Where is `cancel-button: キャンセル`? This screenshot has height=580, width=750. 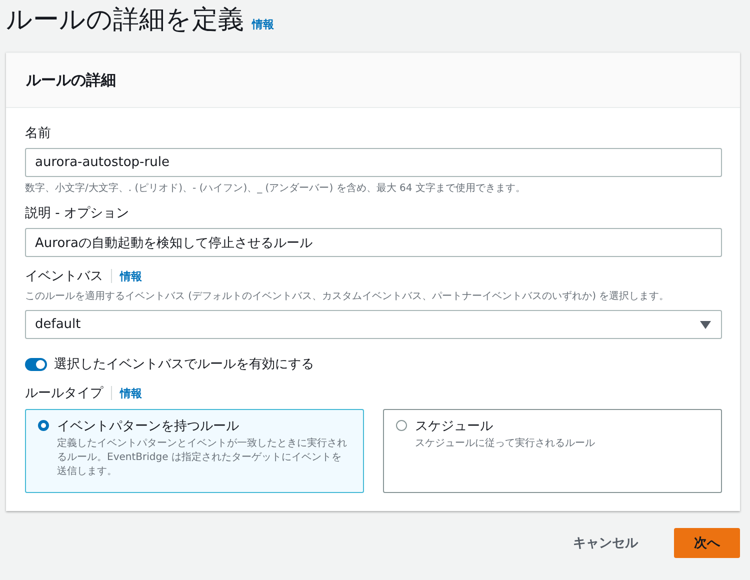 cancel-button: キャンセル is located at coordinates (605, 543).